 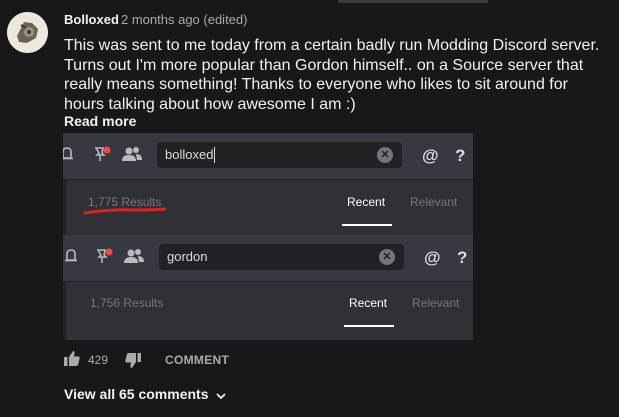 What do you see at coordinates (281, 257) in the screenshot?
I see `search-input: gordon` at bounding box center [281, 257].